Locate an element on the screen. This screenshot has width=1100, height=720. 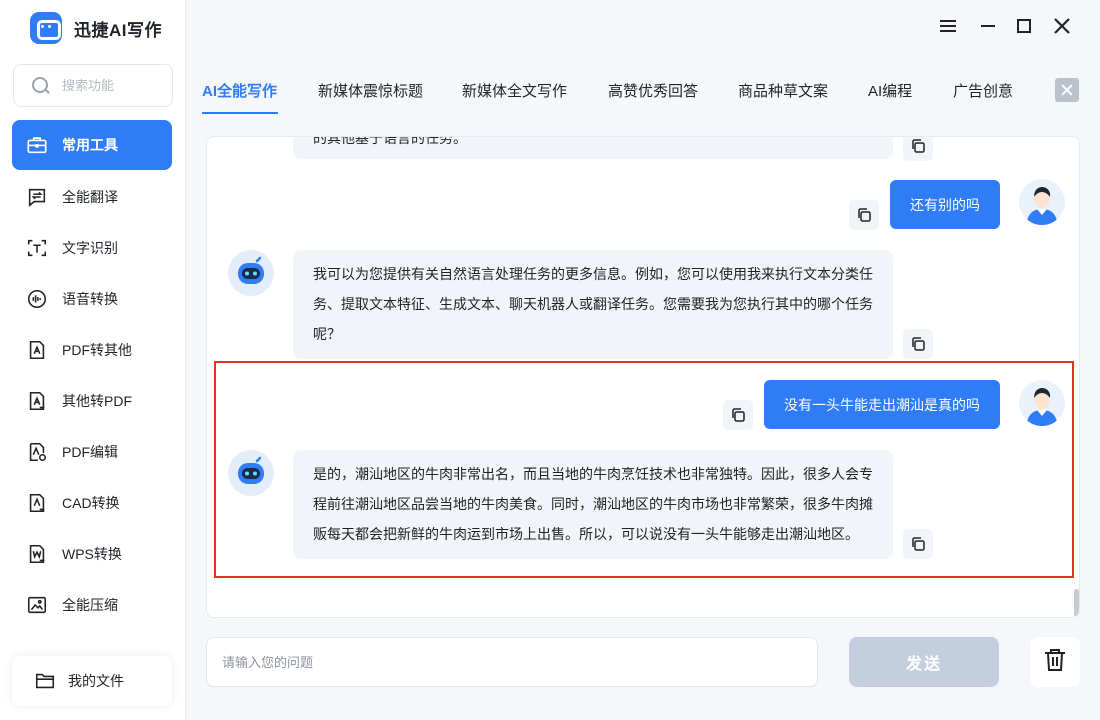
search-box is located at coordinates (93, 85).